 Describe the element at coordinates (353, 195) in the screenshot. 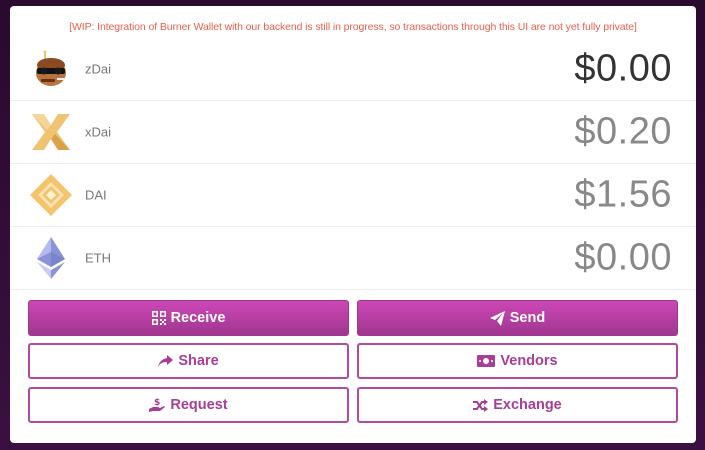

I see `balance-row-dai: DAI $1.56` at that location.